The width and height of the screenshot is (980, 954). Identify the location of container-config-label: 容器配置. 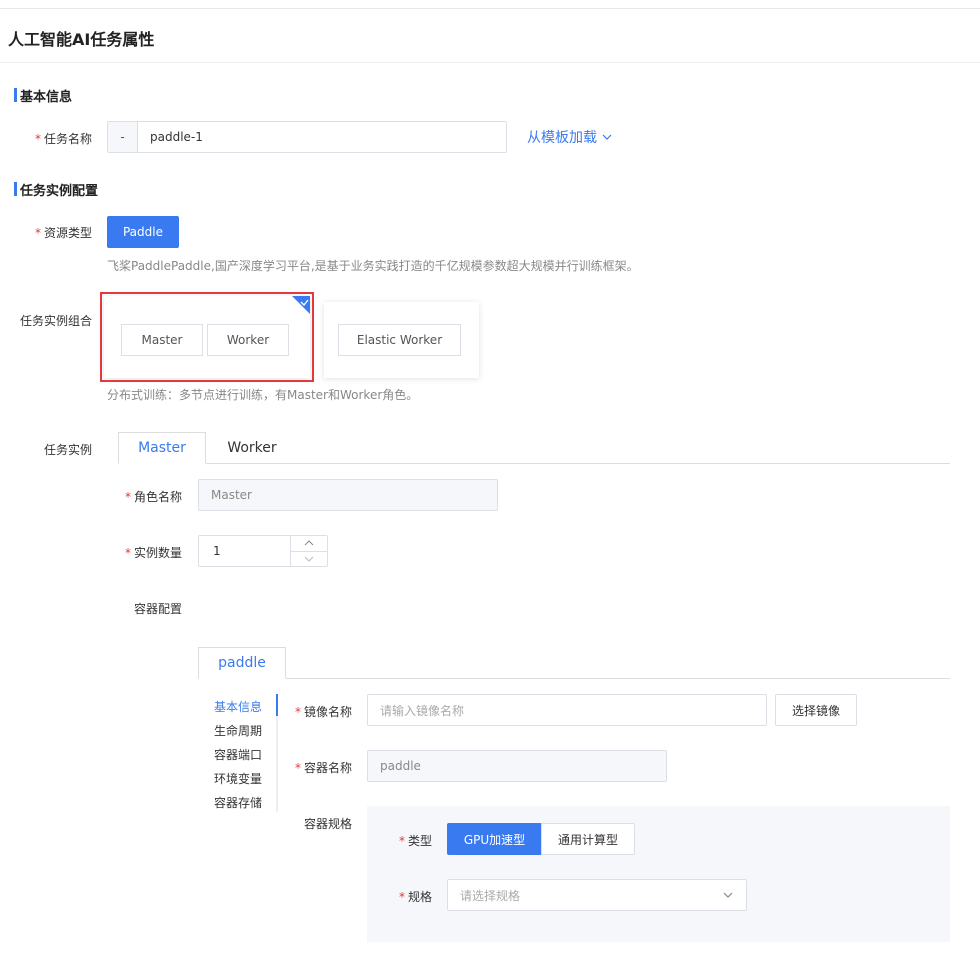
(157, 609).